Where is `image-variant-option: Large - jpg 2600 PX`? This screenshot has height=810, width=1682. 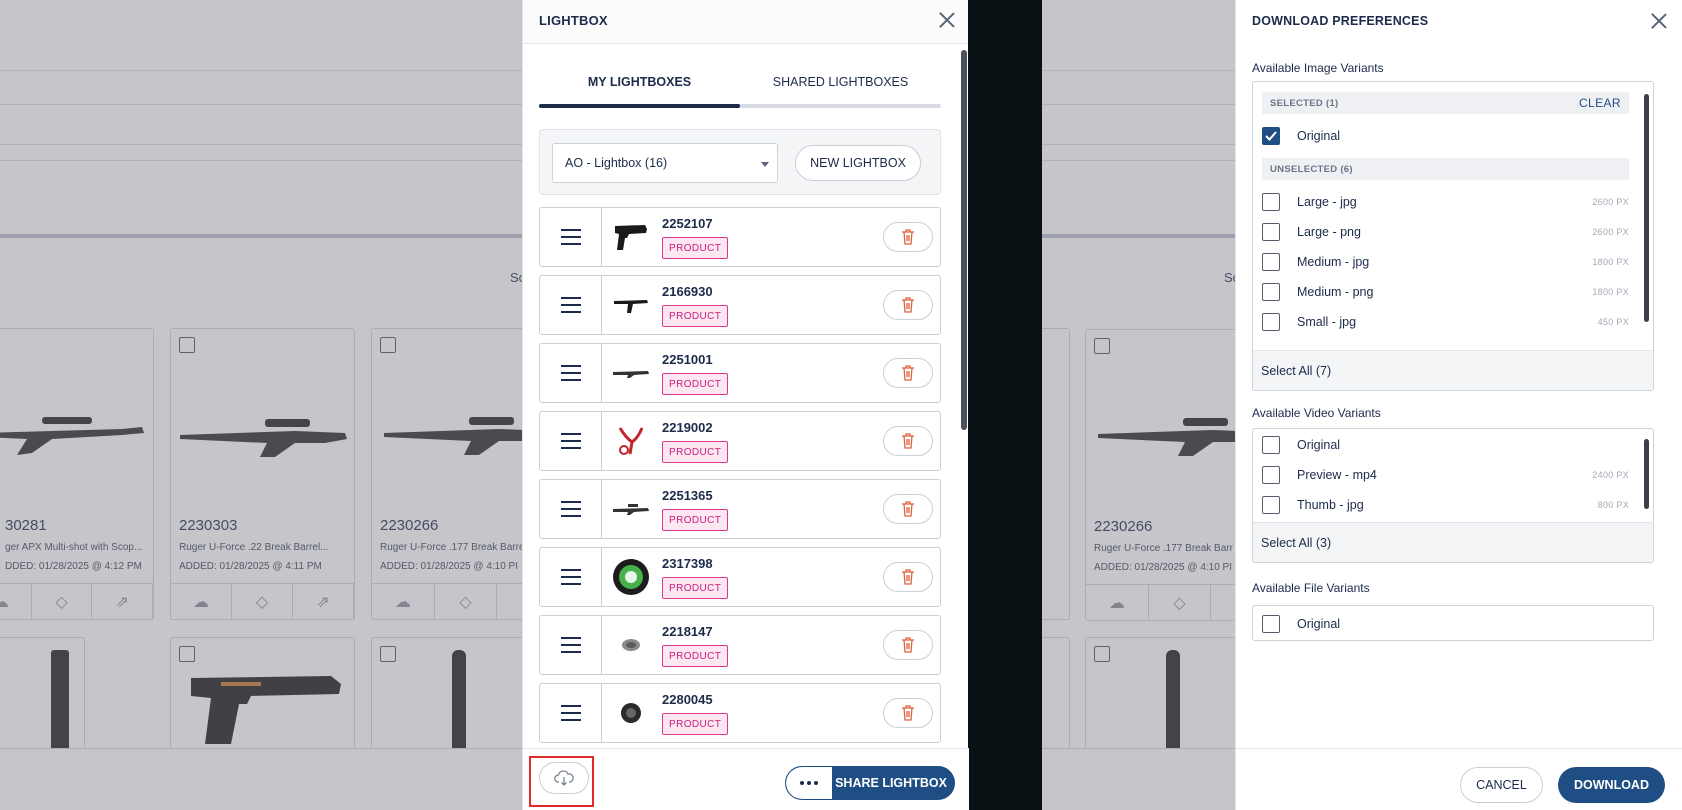
image-variant-option: Large - jpg 2600 PX is located at coordinates (1445, 202).